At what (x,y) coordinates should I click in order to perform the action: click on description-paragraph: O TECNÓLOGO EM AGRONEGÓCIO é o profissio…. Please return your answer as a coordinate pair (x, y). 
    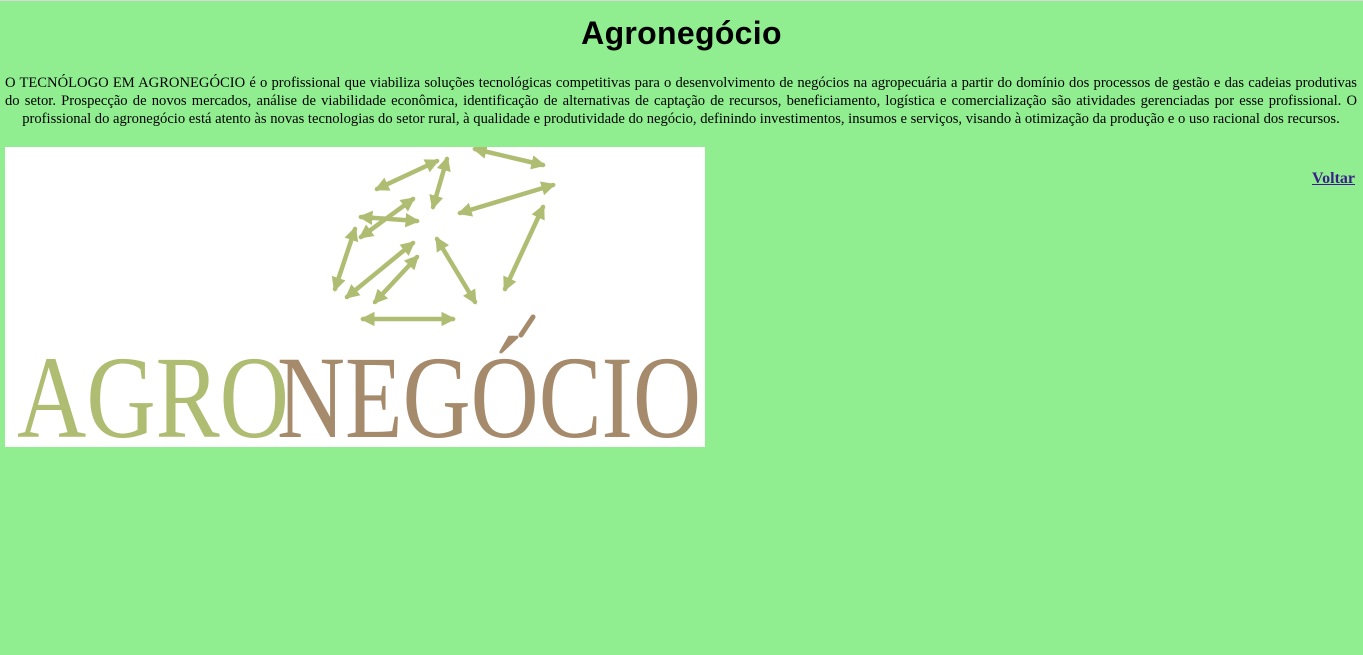
    Looking at the image, I should click on (681, 101).